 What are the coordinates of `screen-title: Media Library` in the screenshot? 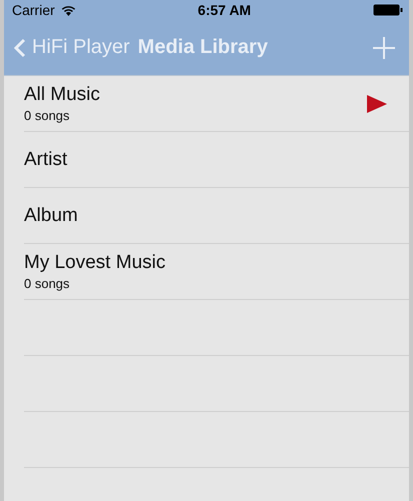 It's located at (203, 47).